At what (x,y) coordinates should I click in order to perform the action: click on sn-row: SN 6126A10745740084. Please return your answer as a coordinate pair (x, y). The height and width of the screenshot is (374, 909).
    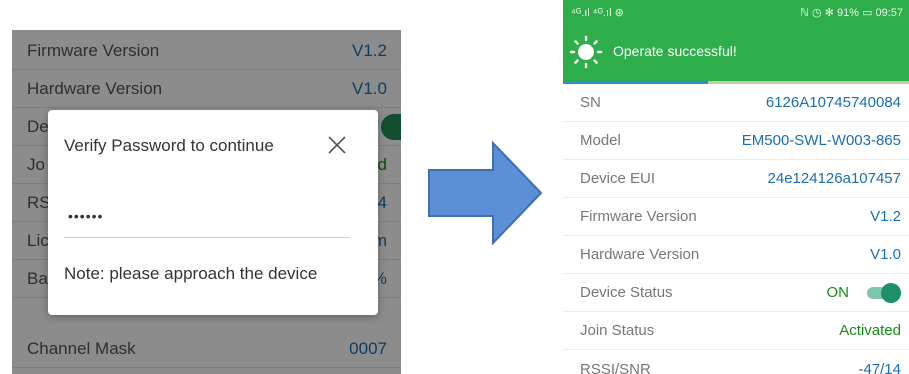
    Looking at the image, I should click on (736, 103).